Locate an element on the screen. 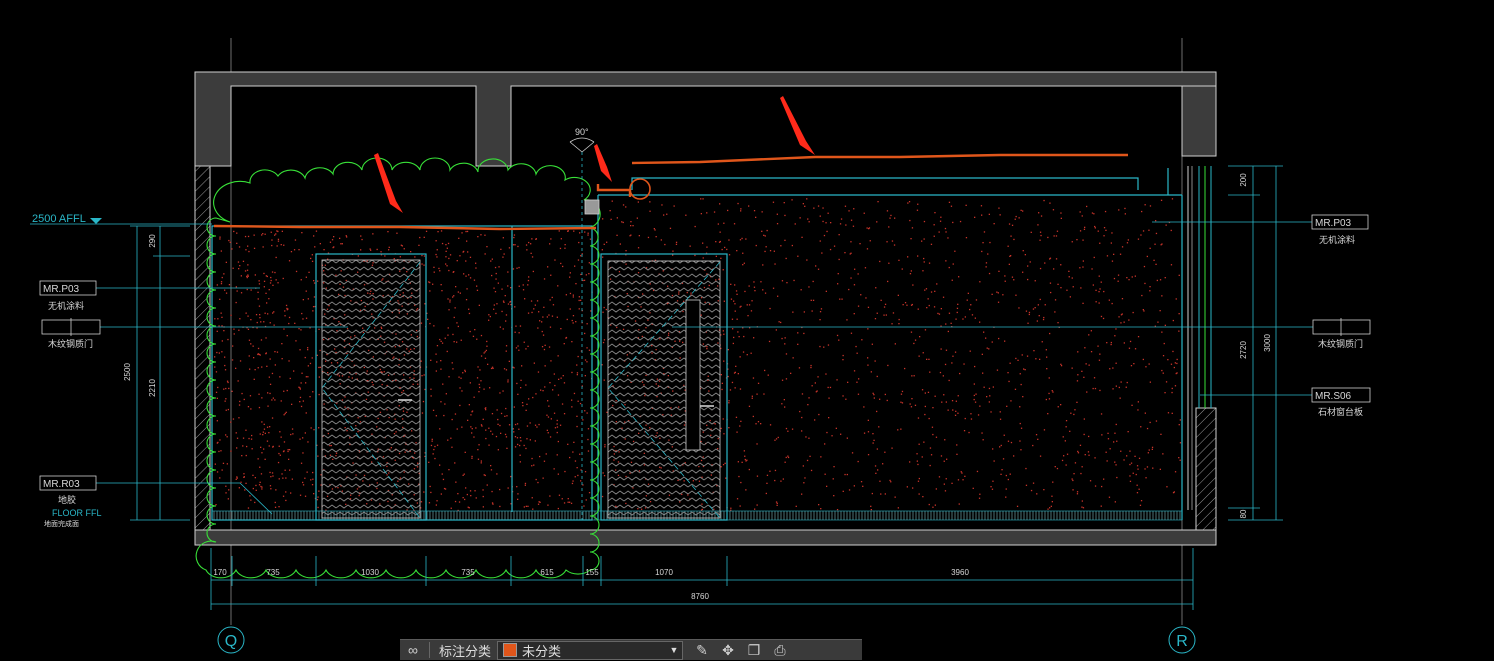 The height and width of the screenshot is (661, 1494). bottom-dim-total: 8760 is located at coordinates (700, 596).